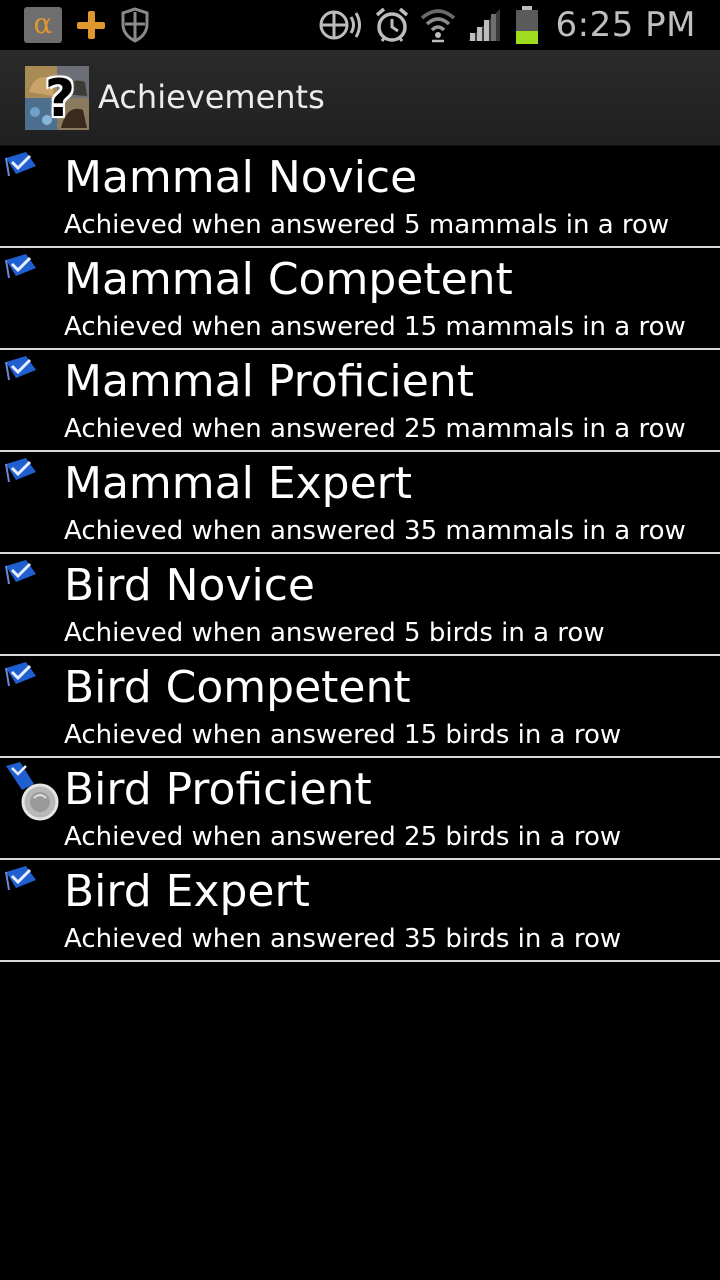 This screenshot has height=1280, width=720. I want to click on system-icons: 6:25 PM, so click(507, 25).